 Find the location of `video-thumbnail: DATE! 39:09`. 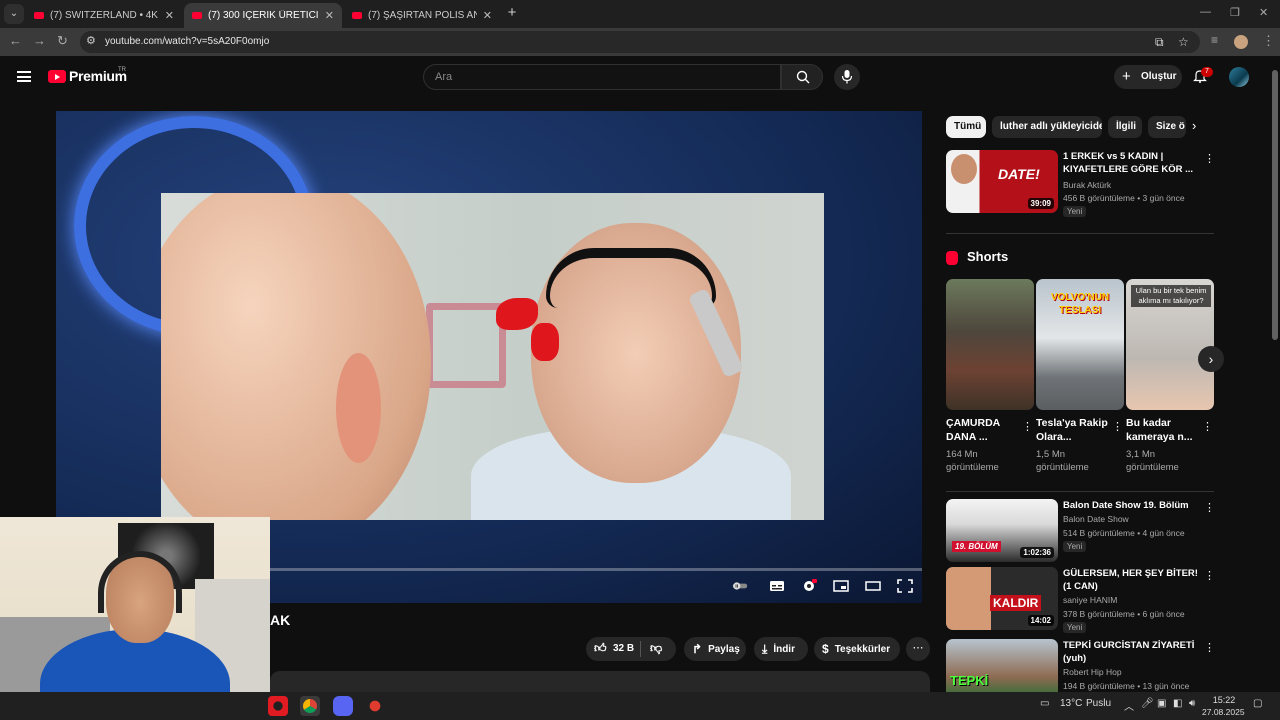

video-thumbnail: DATE! 39:09 is located at coordinates (1002, 181).